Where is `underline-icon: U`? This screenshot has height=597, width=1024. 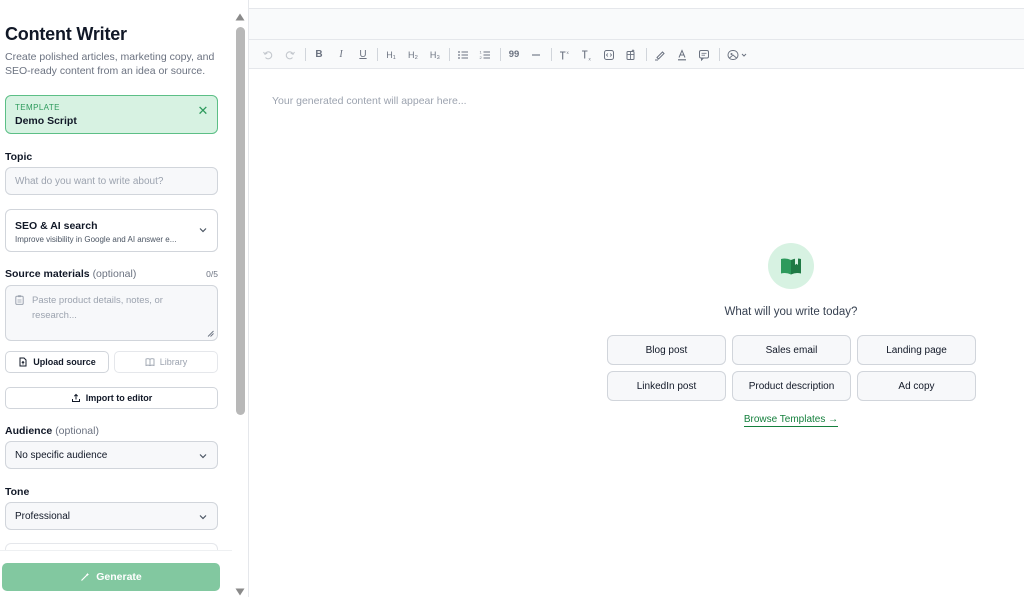 underline-icon: U is located at coordinates (363, 55).